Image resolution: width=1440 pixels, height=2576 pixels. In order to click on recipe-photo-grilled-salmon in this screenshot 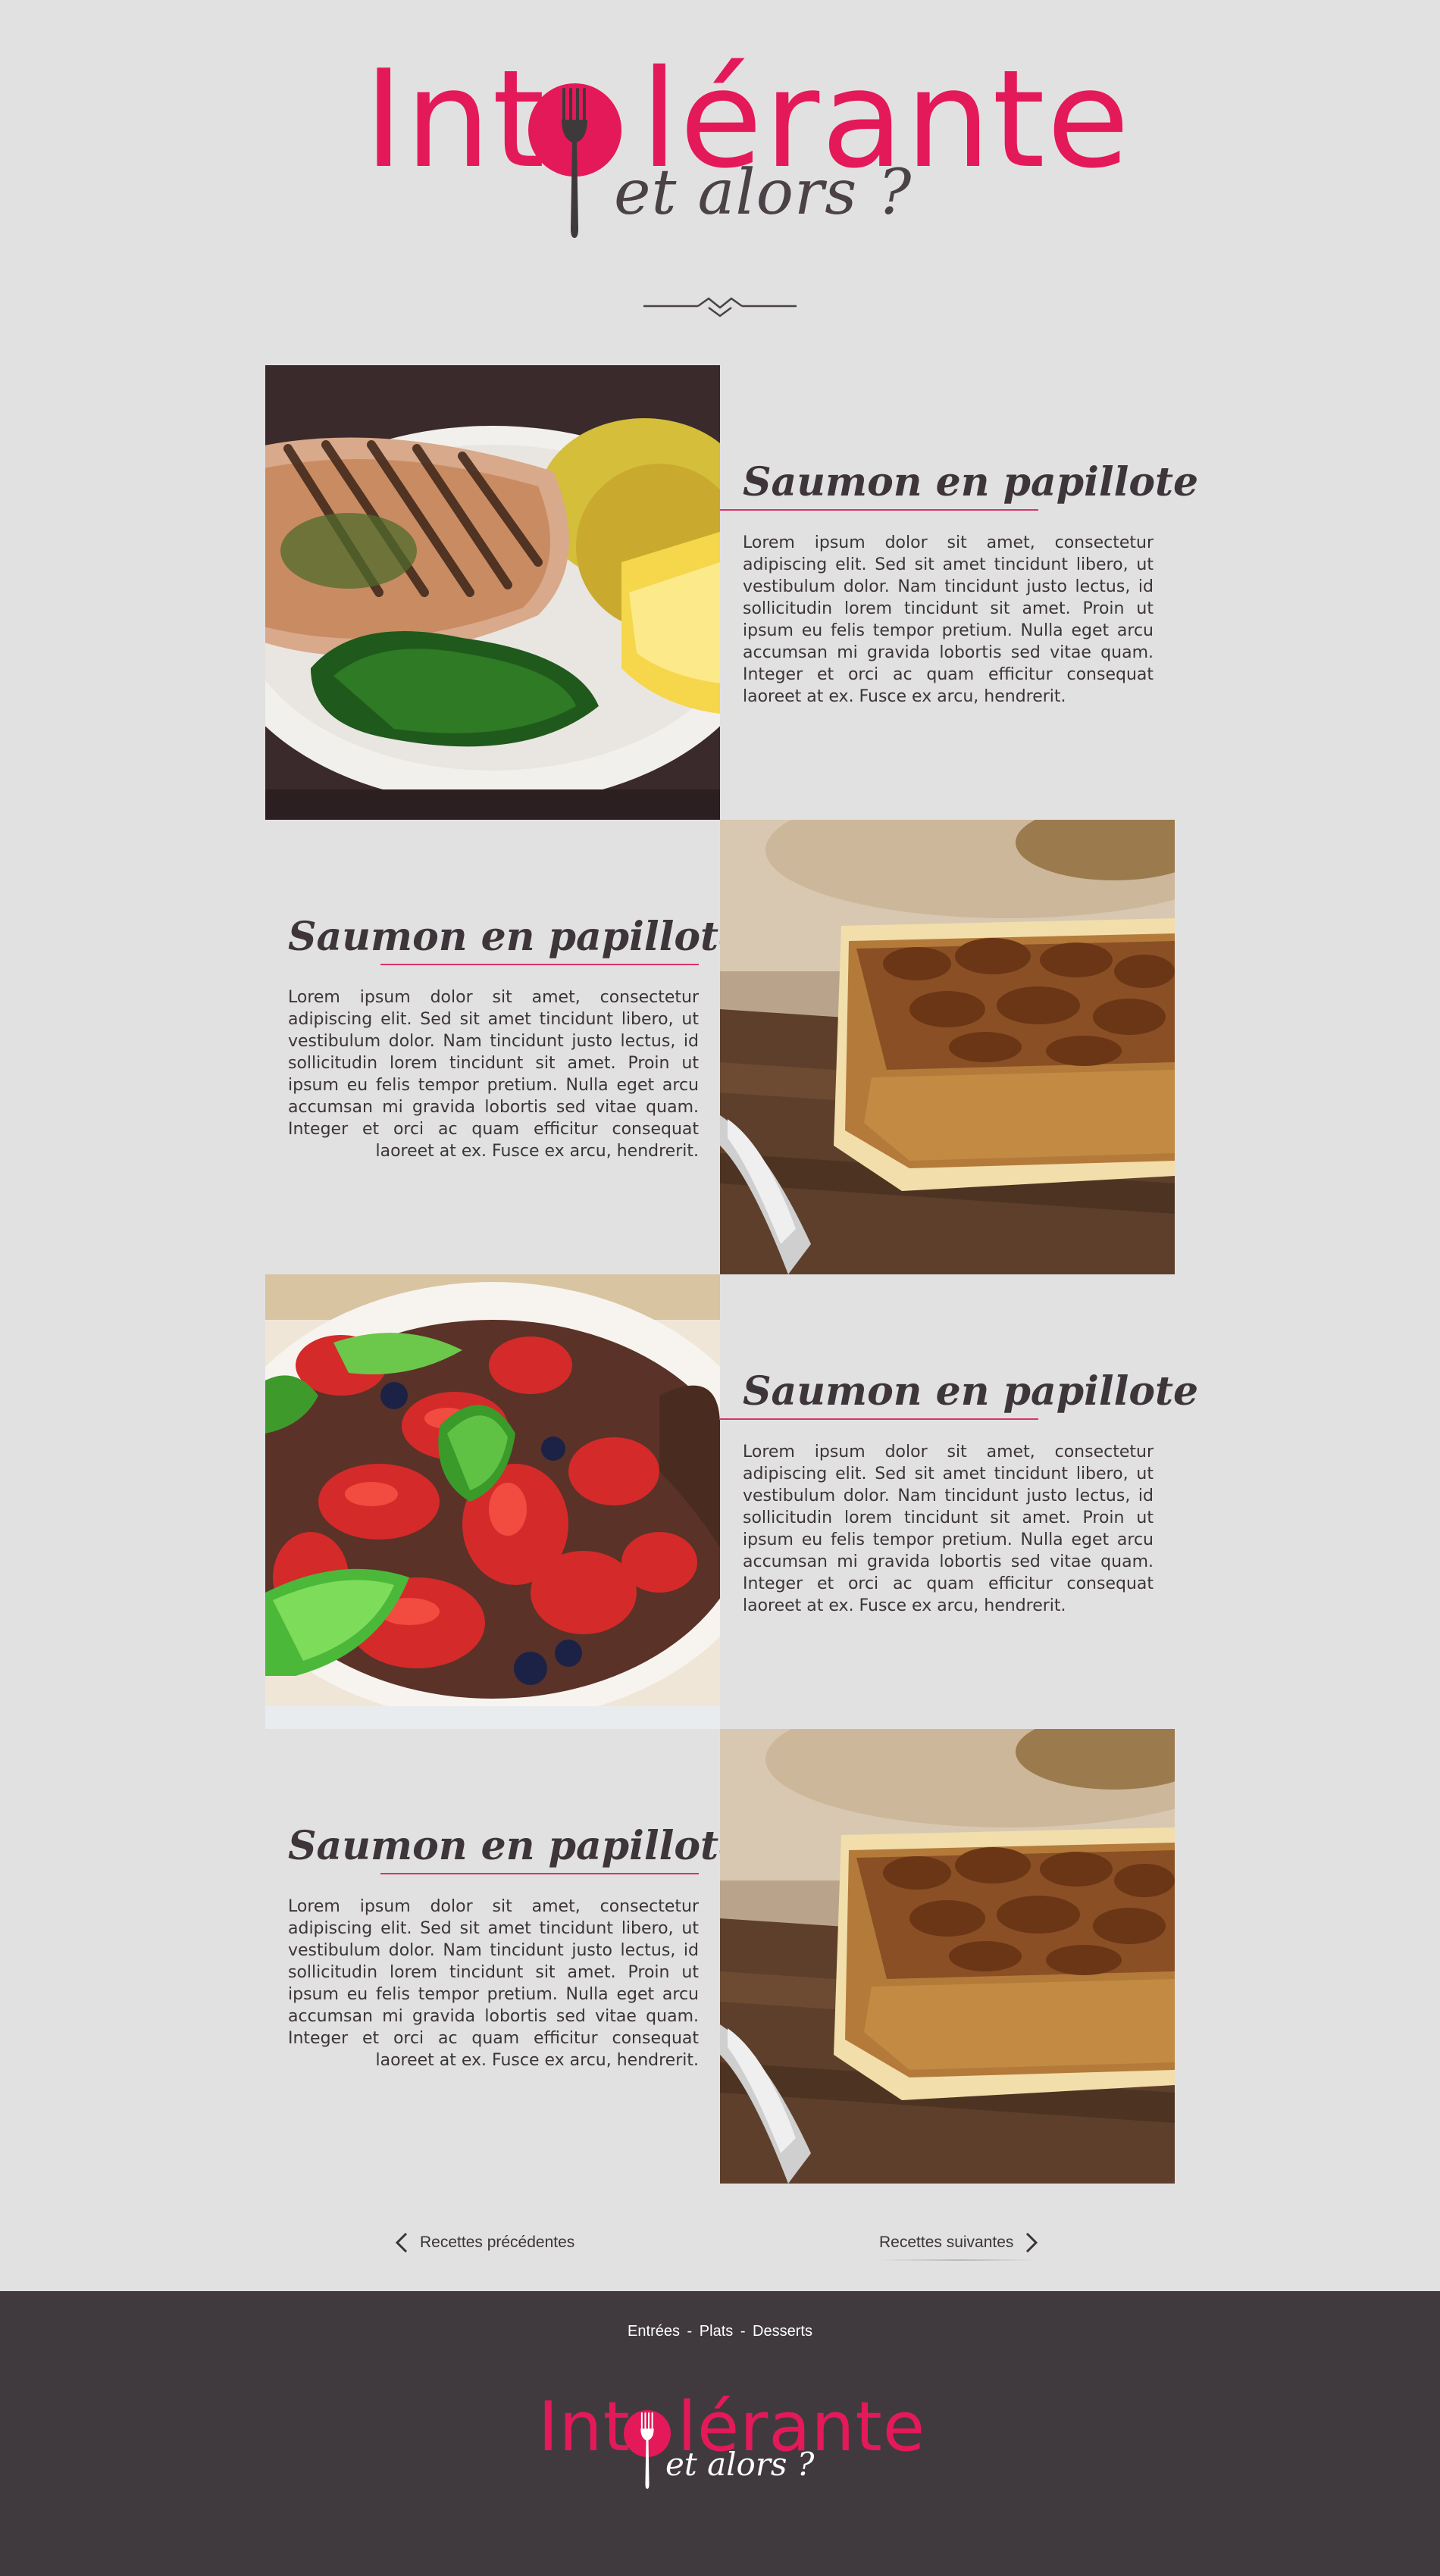, I will do `click(493, 592)`.